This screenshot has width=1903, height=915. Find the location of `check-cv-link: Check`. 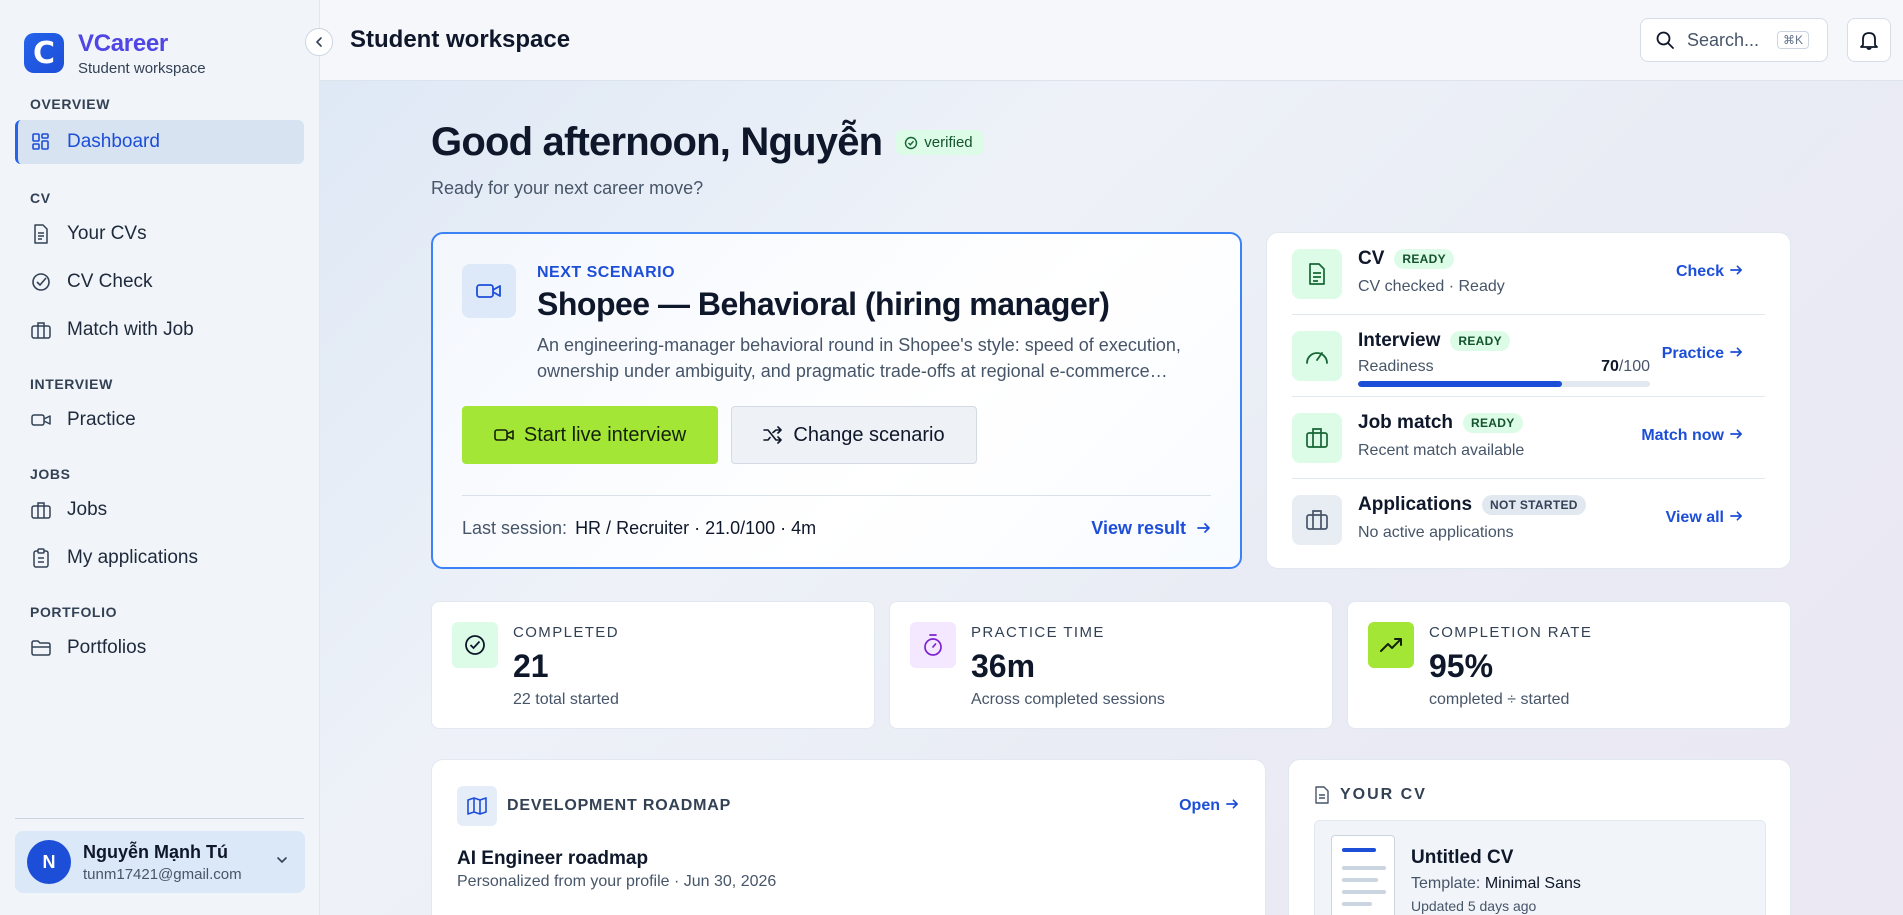

check-cv-link: Check is located at coordinates (1709, 272).